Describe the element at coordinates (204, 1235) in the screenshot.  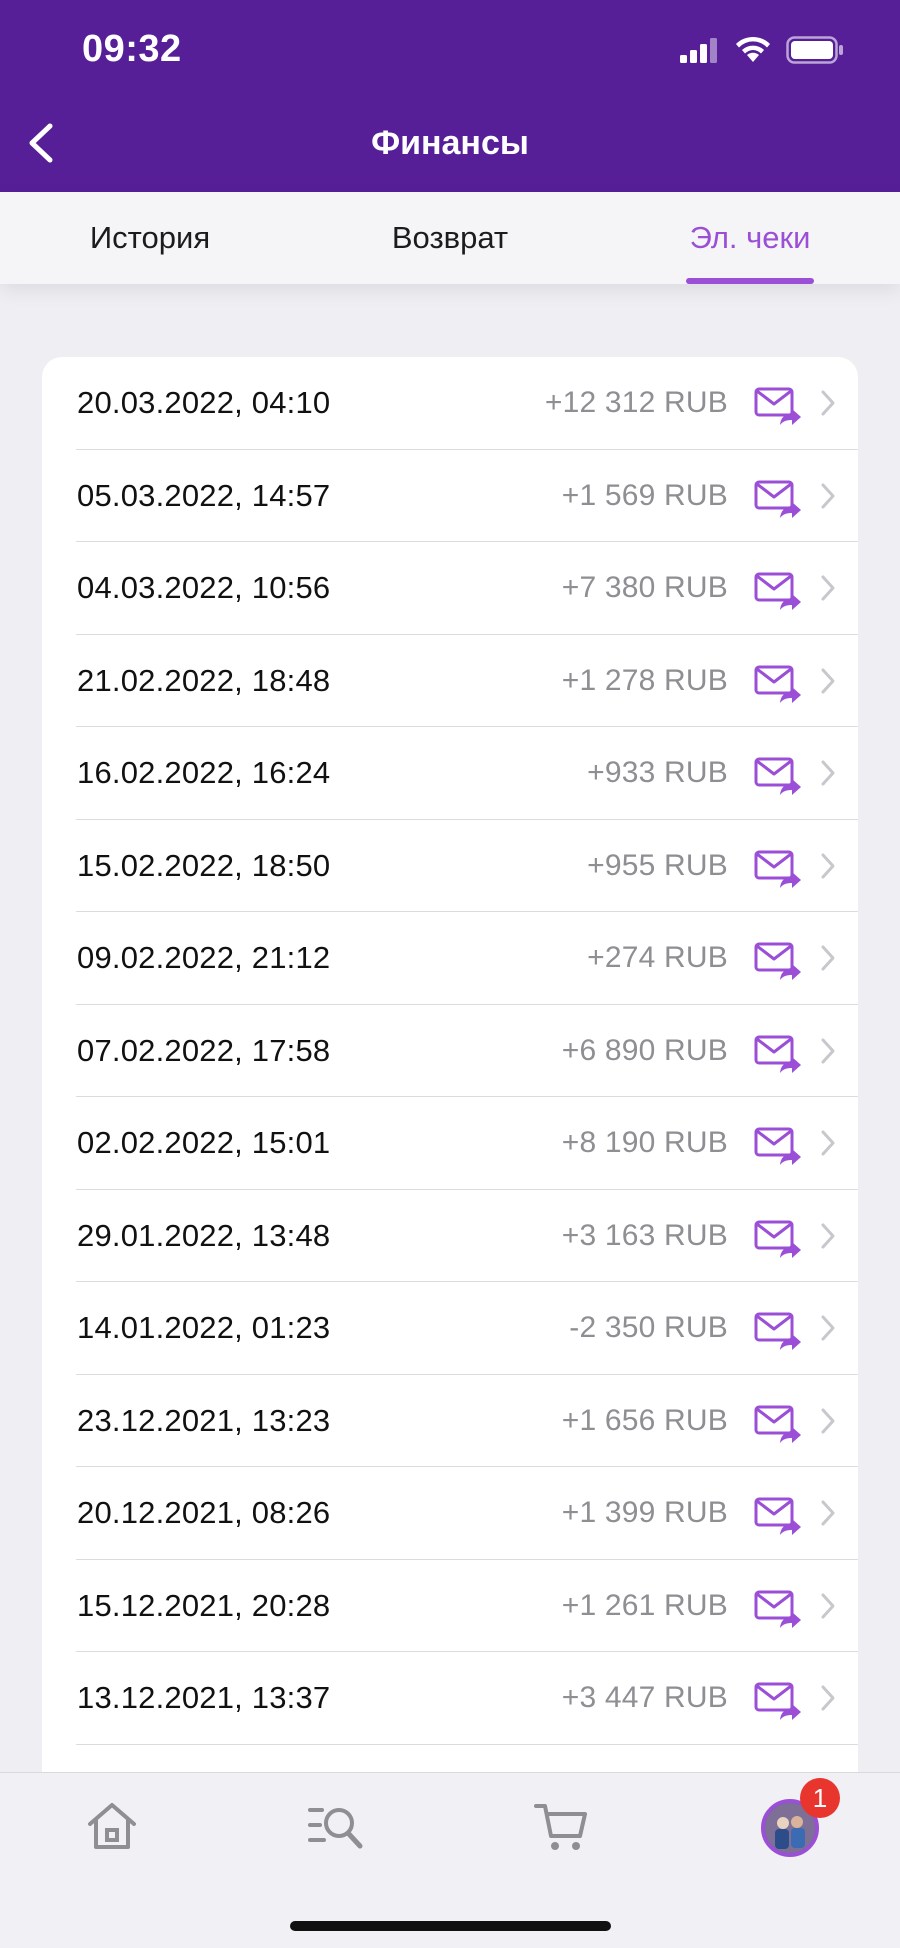
I see `receipt-date: 29.01.2022, 13:48` at that location.